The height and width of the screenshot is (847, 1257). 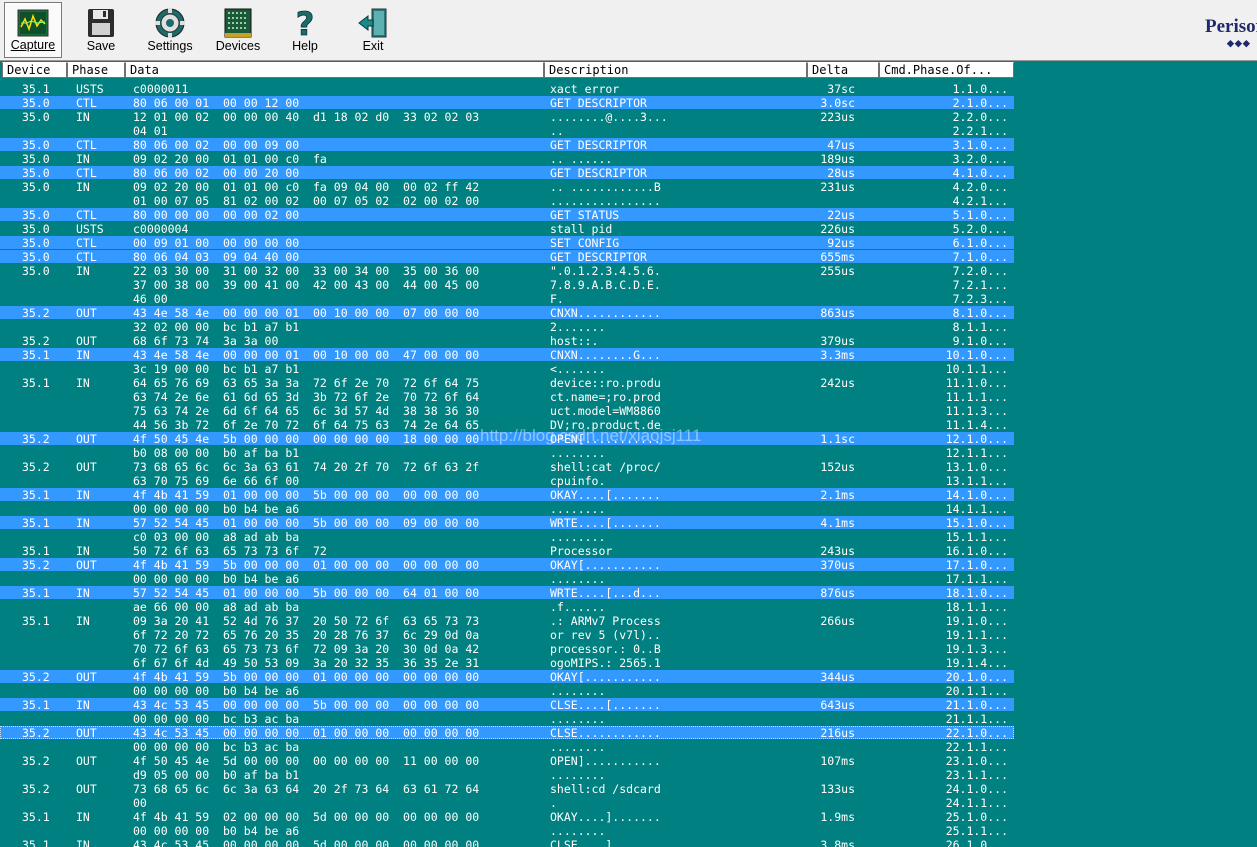 What do you see at coordinates (837, 187) in the screenshot?
I see `delta-cell: 231us` at bounding box center [837, 187].